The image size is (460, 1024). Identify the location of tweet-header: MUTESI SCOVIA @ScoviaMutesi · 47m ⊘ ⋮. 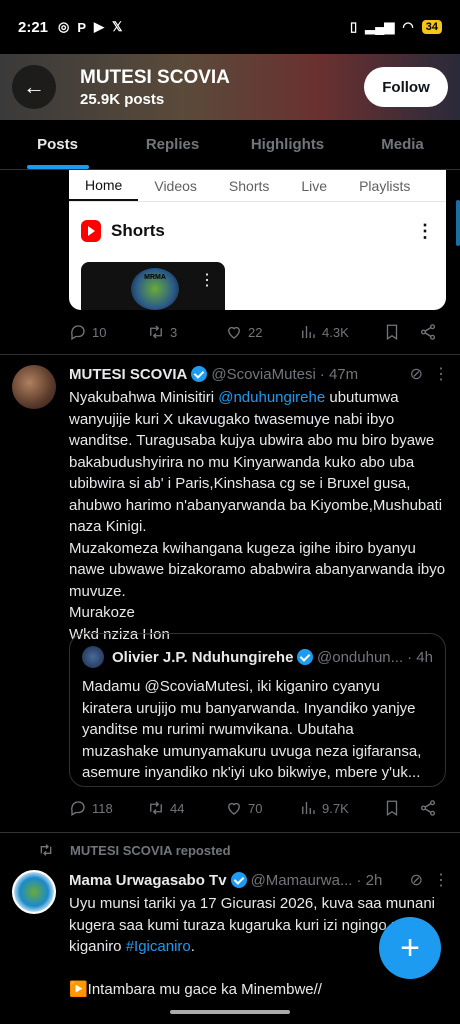
(259, 374).